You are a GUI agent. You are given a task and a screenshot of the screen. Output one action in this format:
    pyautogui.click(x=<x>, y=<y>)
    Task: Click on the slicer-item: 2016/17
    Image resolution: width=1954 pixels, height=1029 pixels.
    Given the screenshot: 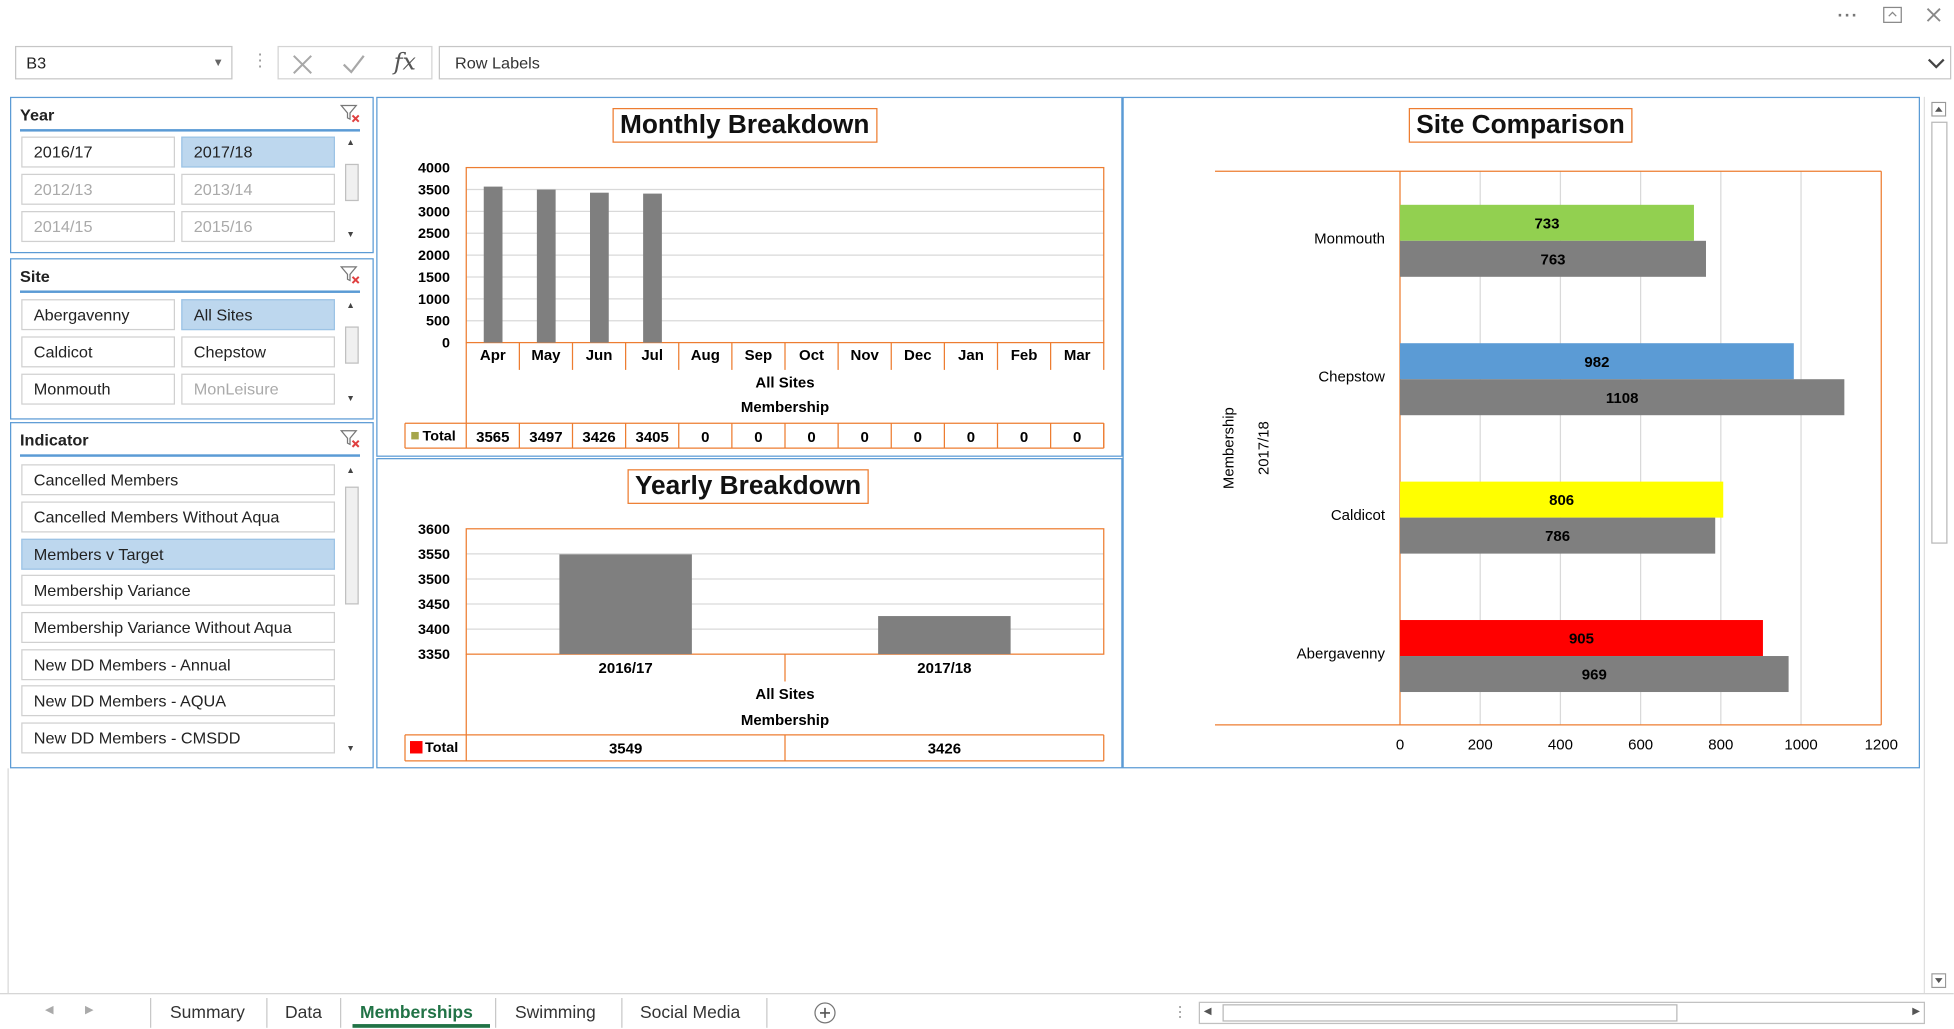 What is the action you would take?
    pyautogui.click(x=98, y=152)
    